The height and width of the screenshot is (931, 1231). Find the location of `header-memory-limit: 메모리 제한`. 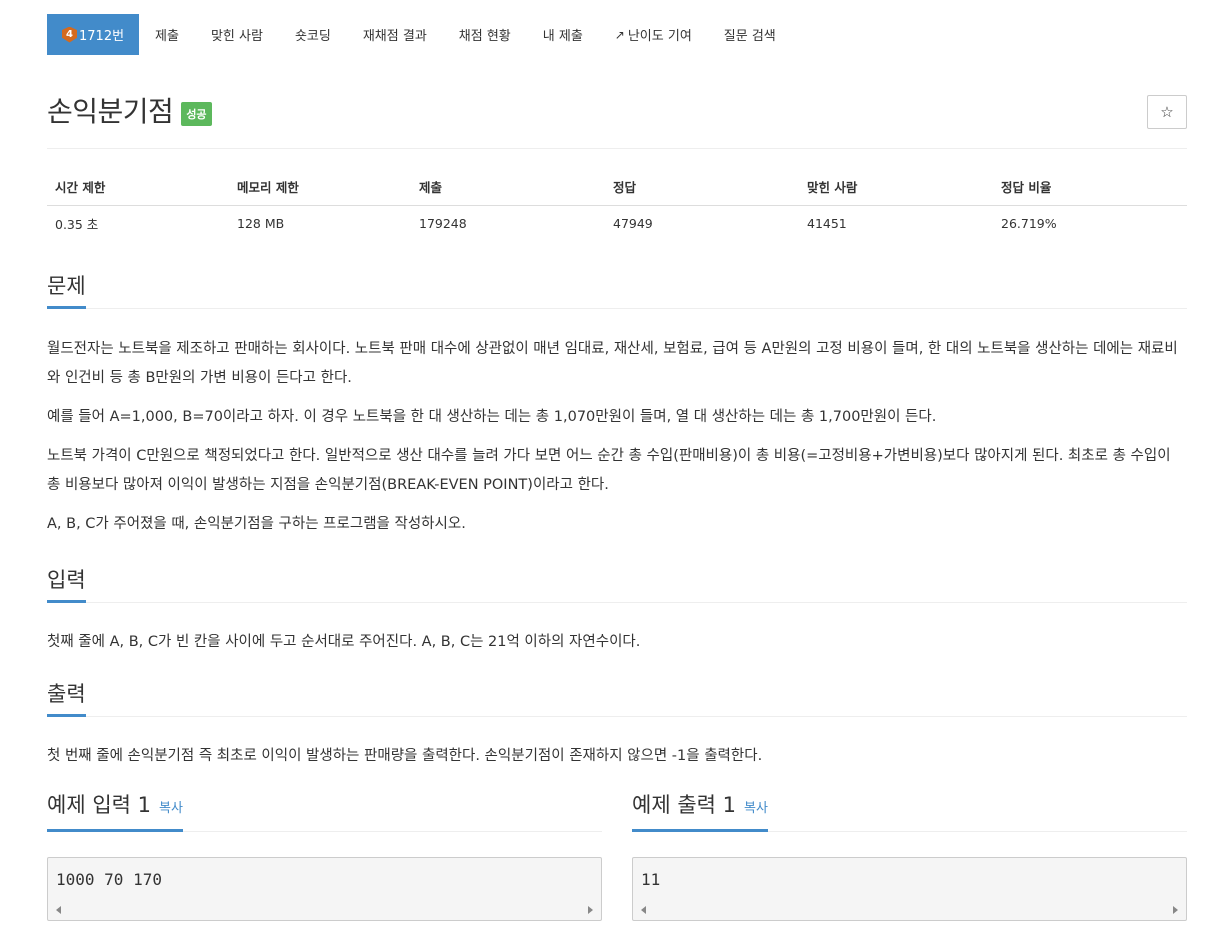

header-memory-limit: 메모리 제한 is located at coordinates (320, 187).